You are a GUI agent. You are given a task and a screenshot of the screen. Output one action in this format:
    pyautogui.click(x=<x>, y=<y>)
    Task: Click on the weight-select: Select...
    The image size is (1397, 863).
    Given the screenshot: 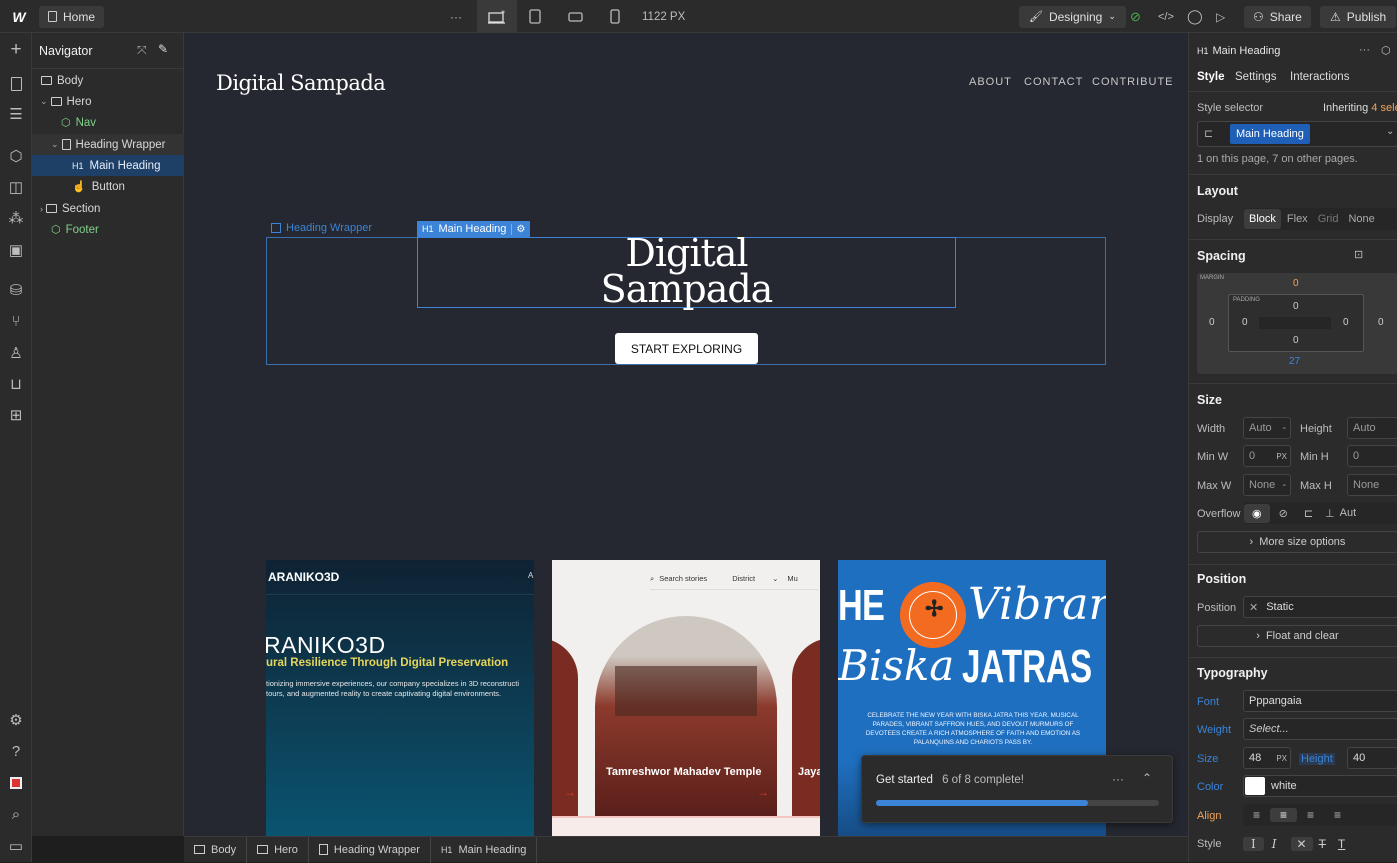 What is the action you would take?
    pyautogui.click(x=1320, y=729)
    